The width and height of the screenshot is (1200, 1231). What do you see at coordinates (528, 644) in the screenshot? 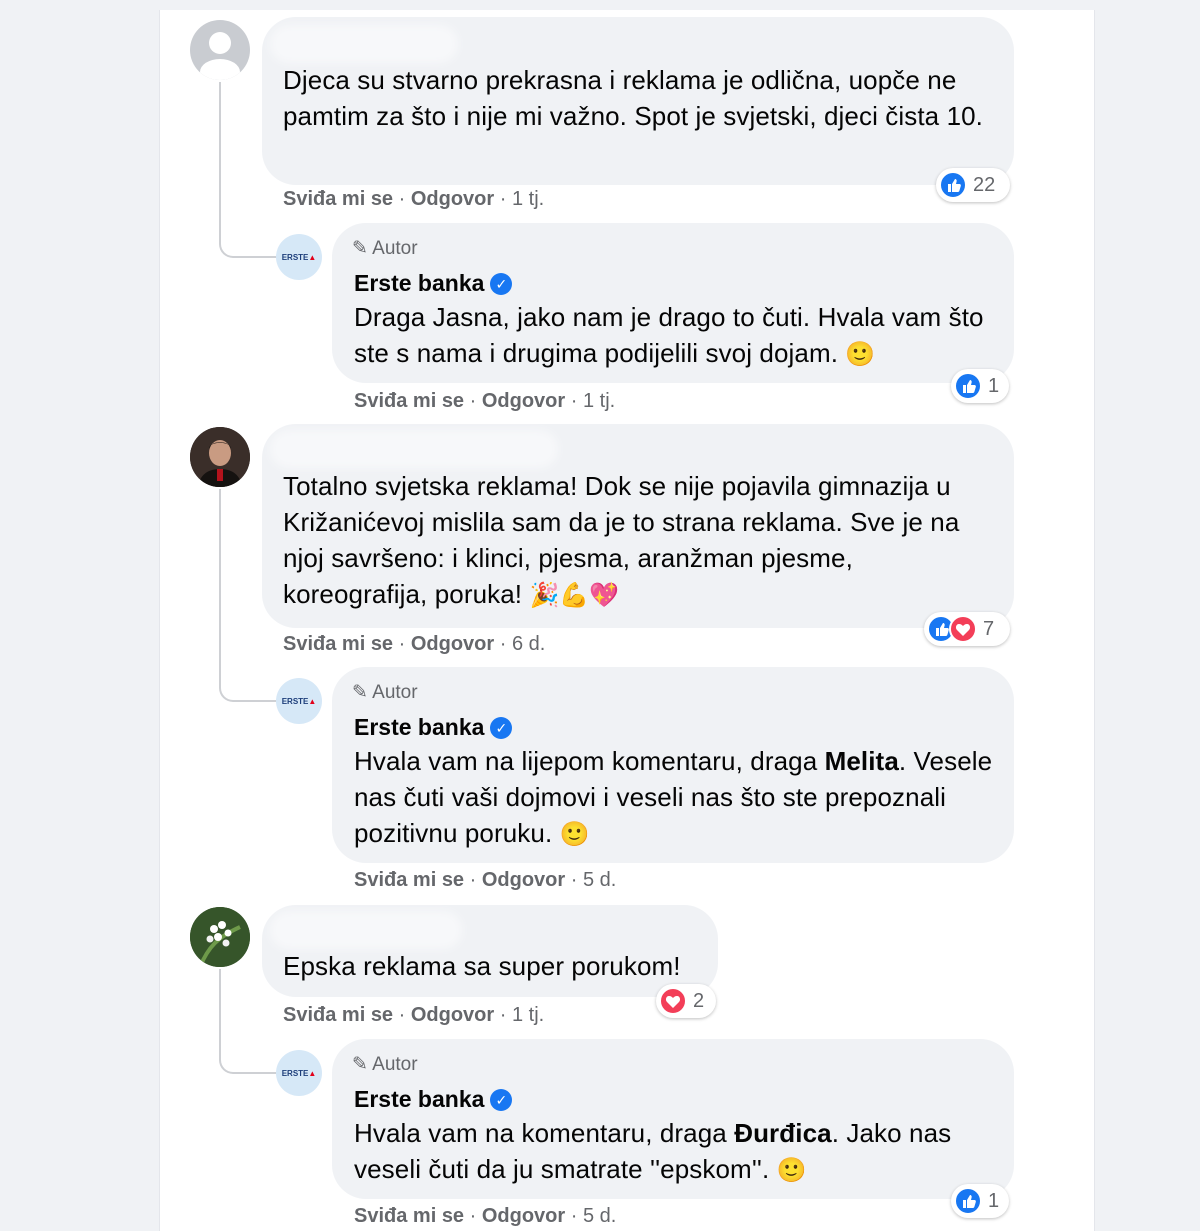
I see `timestamp: 6 d.` at bounding box center [528, 644].